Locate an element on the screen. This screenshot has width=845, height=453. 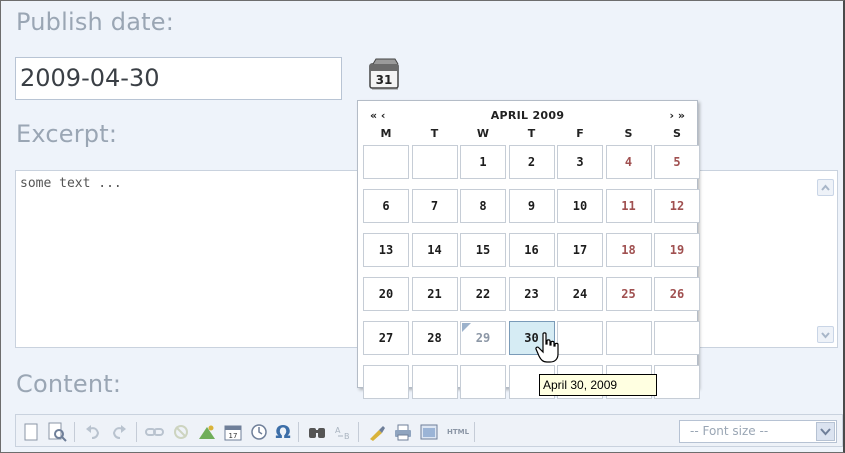
insert-date-icon: 17 is located at coordinates (233, 432).